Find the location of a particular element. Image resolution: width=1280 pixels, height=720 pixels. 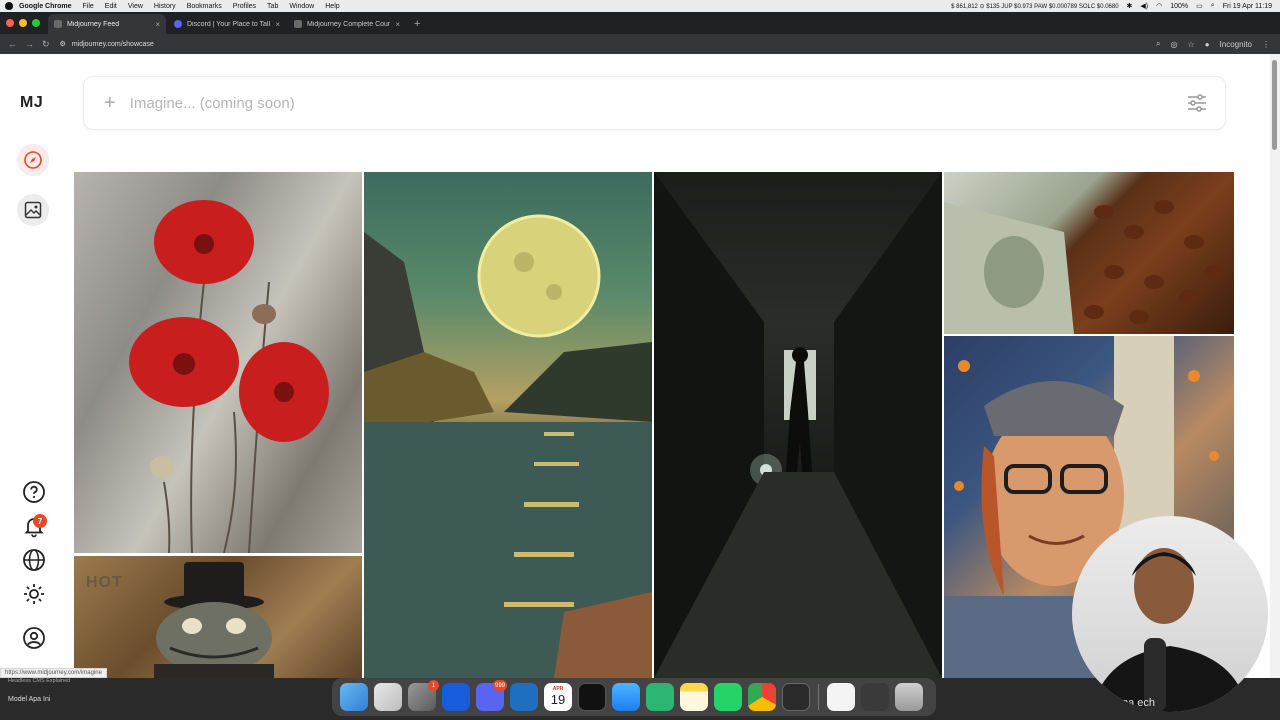

dock-separator is located at coordinates (818, 697).